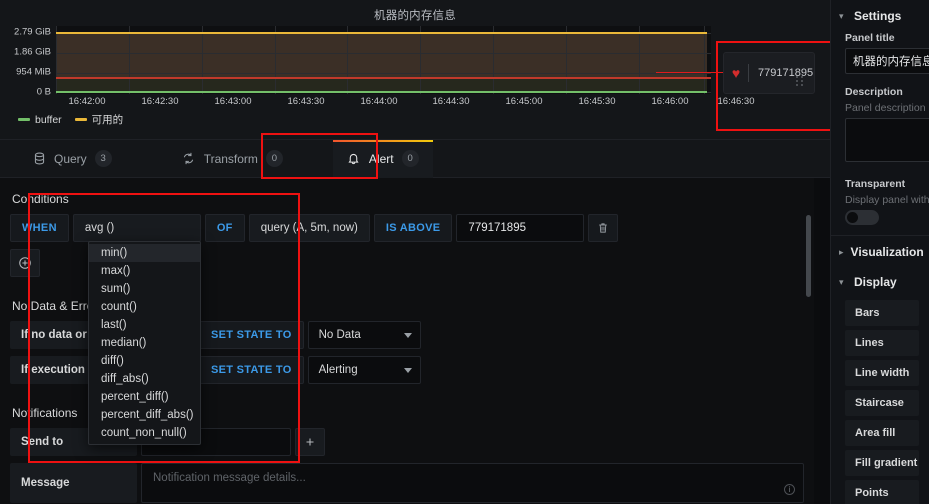  I want to click on add-condition-button, so click(25, 263).